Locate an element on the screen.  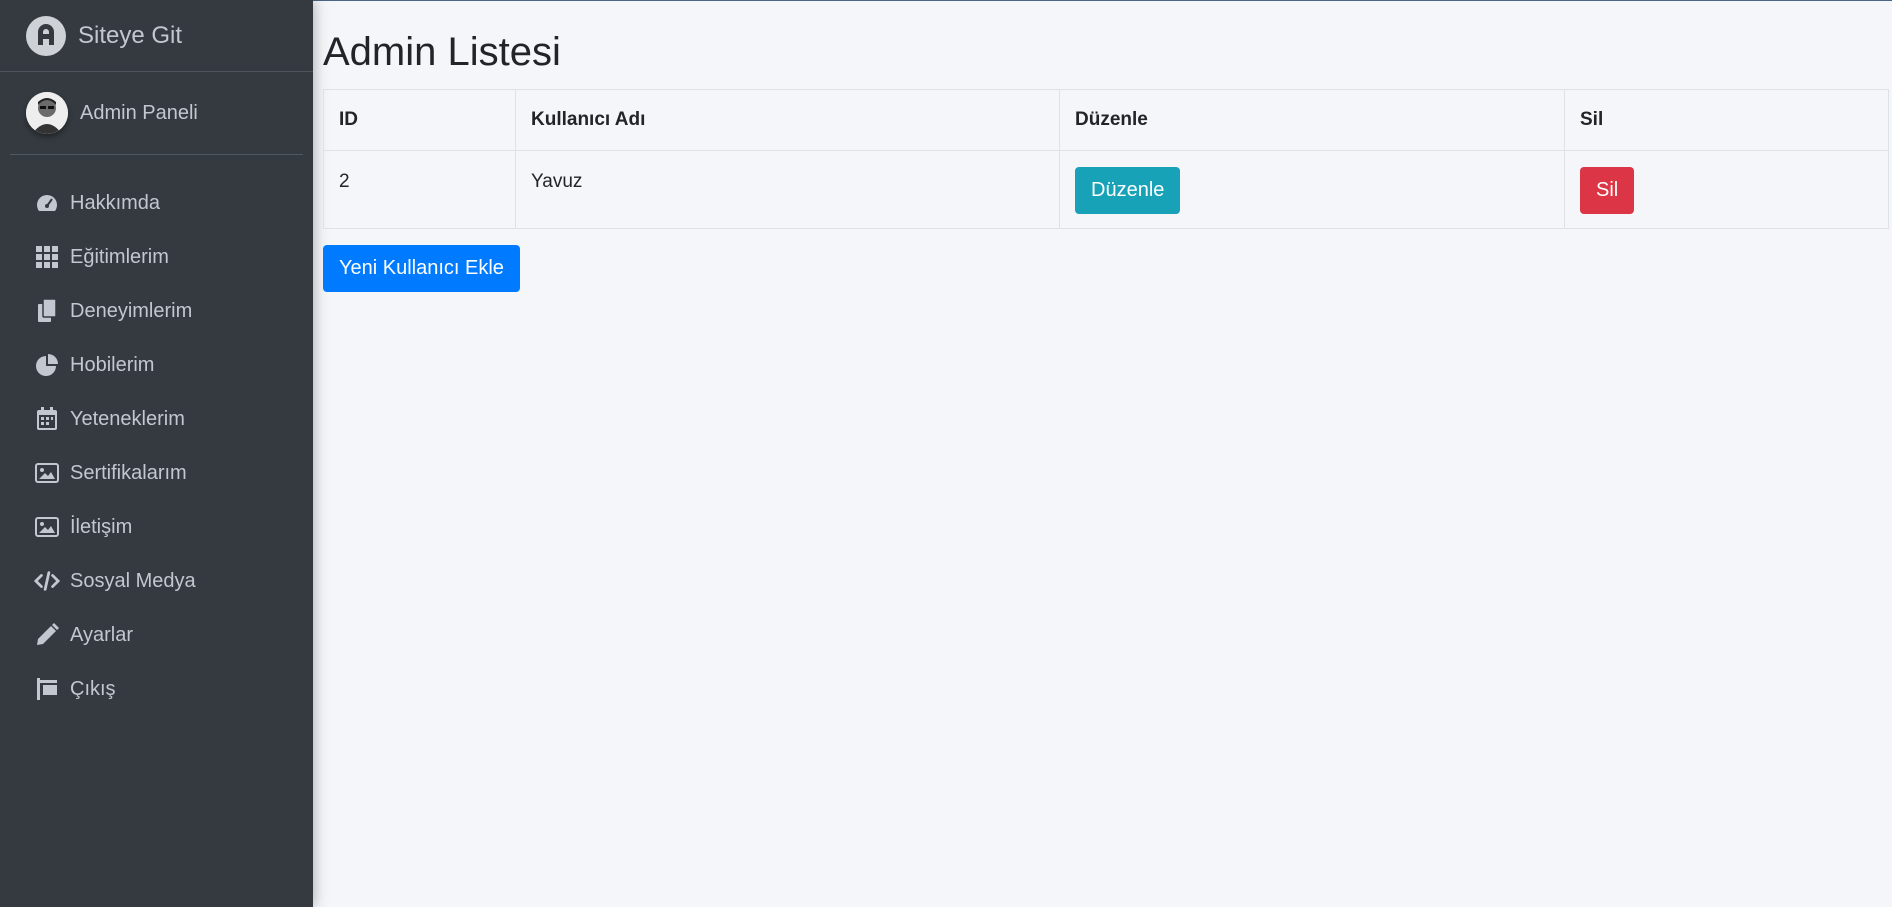
sidebar-item-sosyal-medya: Sosyal Medya is located at coordinates (156, 581).